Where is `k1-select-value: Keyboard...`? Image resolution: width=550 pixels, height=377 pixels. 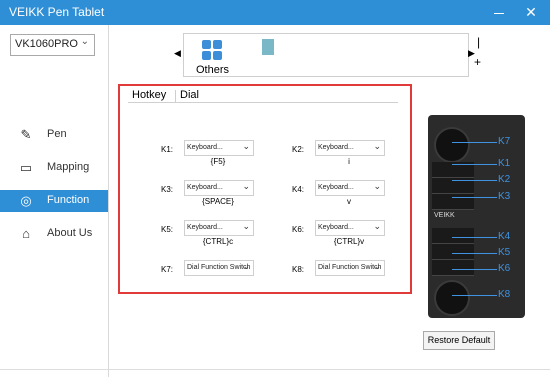
k1-select-value: Keyboard... is located at coordinates (205, 147).